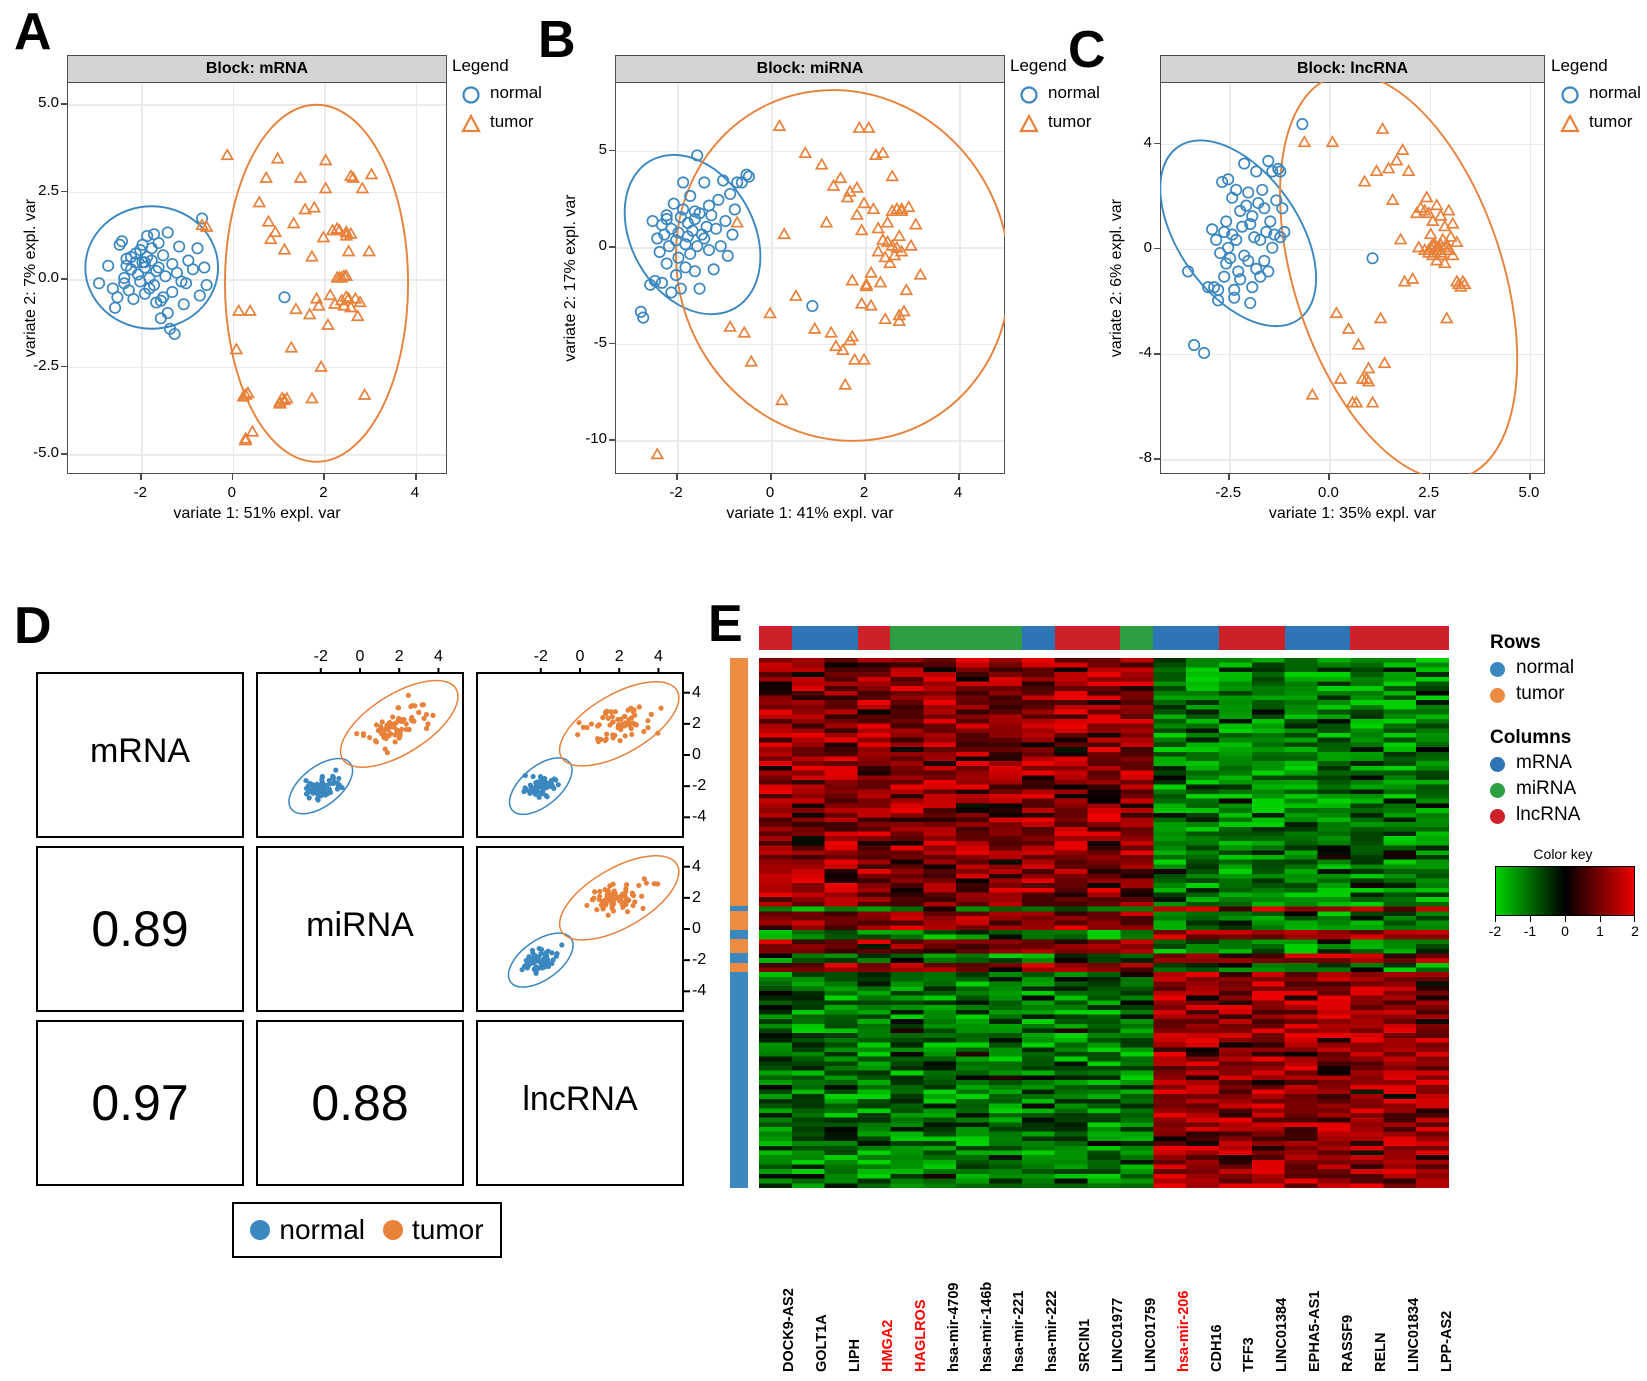 This screenshot has height=1381, width=1647. I want to click on heatmap-column-label: GOLT1A, so click(822, 1343).